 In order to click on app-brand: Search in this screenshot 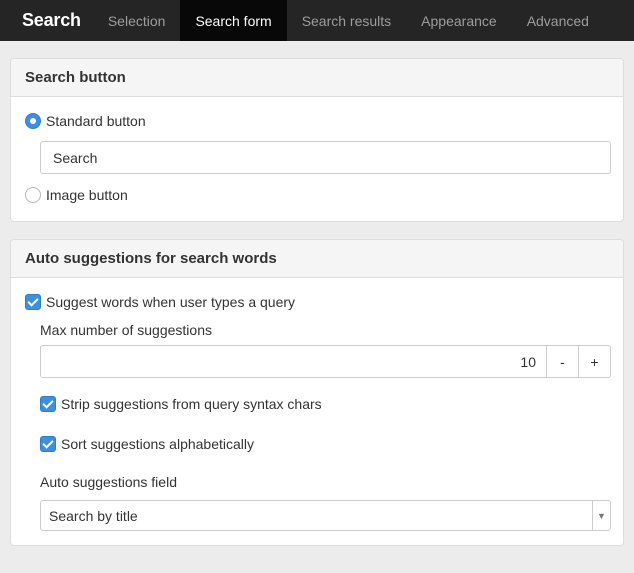, I will do `click(51, 20)`.